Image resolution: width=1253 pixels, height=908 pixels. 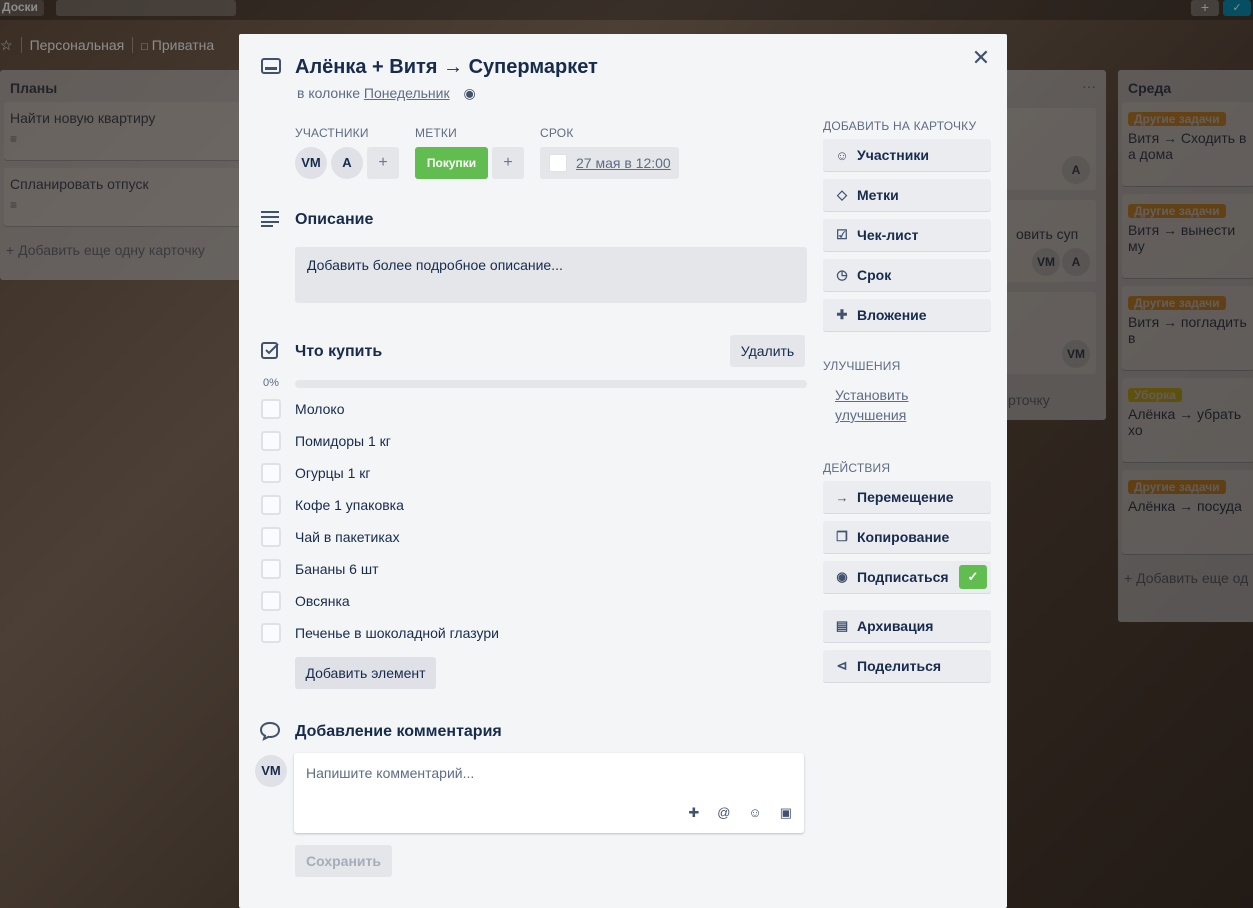 What do you see at coordinates (842, 665) in the screenshot?
I see `share-icon: ⊲` at bounding box center [842, 665].